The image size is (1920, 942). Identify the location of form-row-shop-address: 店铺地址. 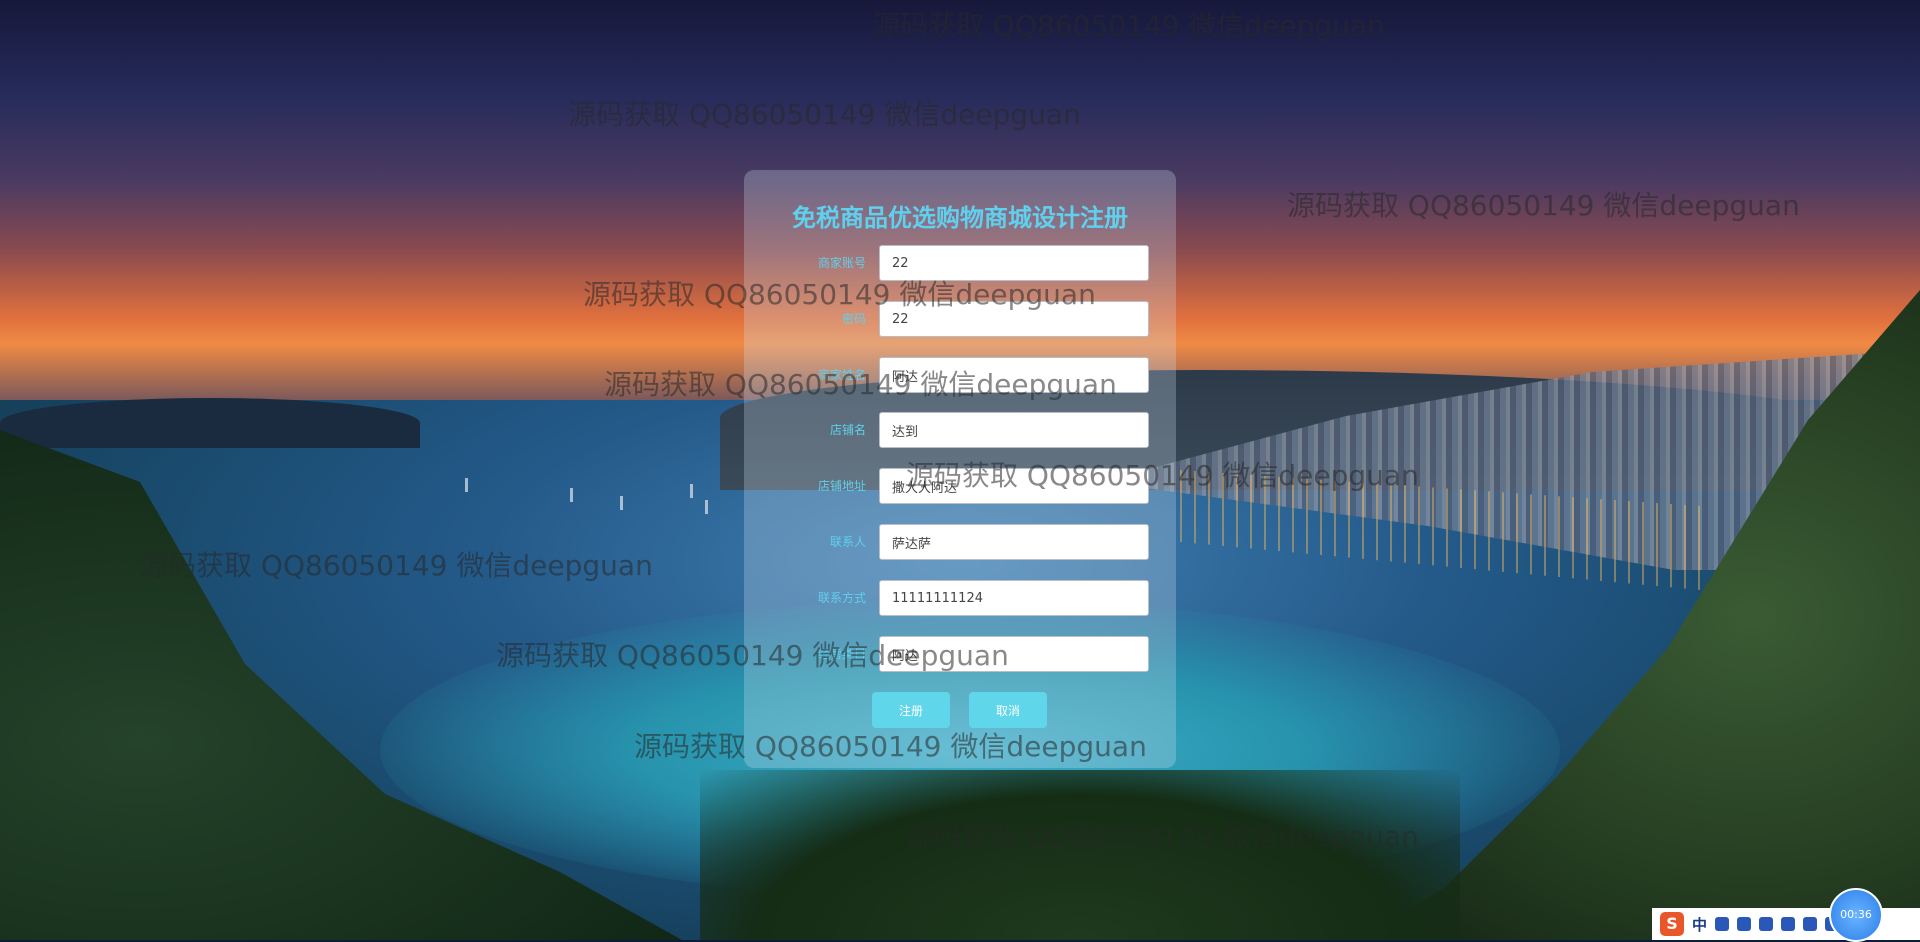
(960, 486).